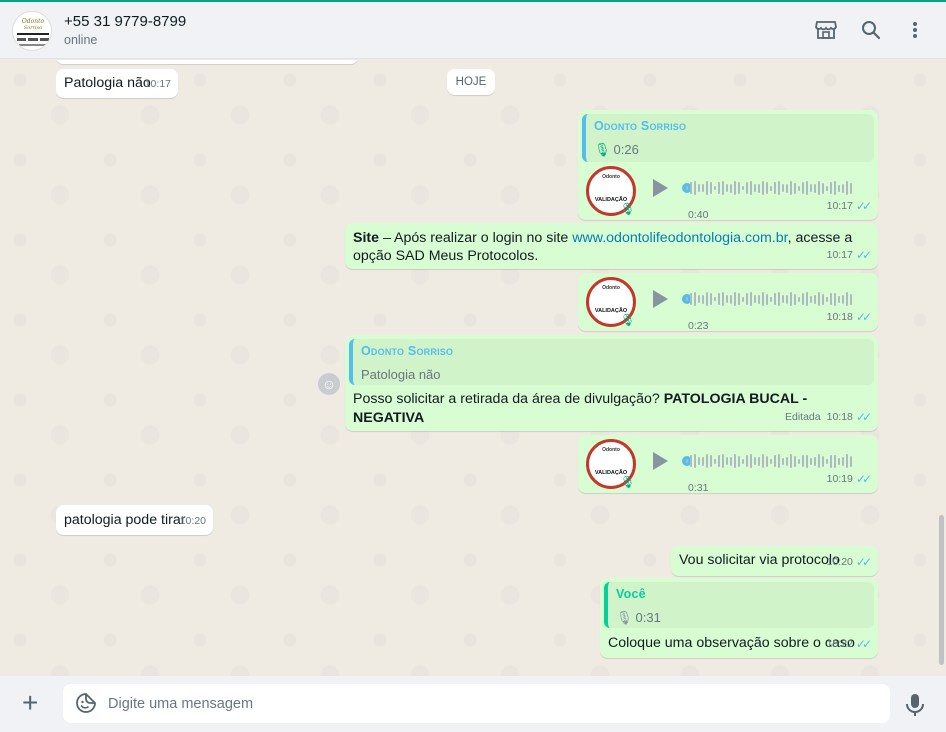 This screenshot has height=732, width=946. What do you see at coordinates (125, 520) in the screenshot?
I see `message-text: patologia pode tirar` at bounding box center [125, 520].